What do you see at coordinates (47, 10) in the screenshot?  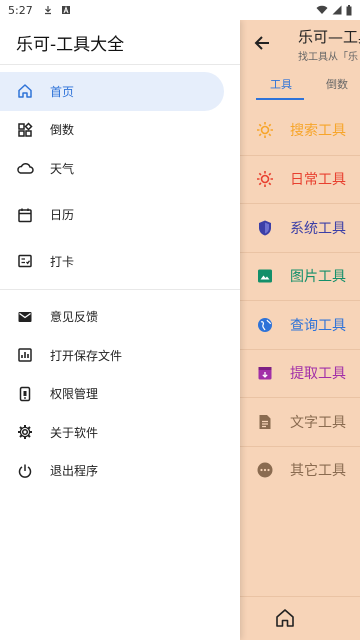 I see `download-icon` at bounding box center [47, 10].